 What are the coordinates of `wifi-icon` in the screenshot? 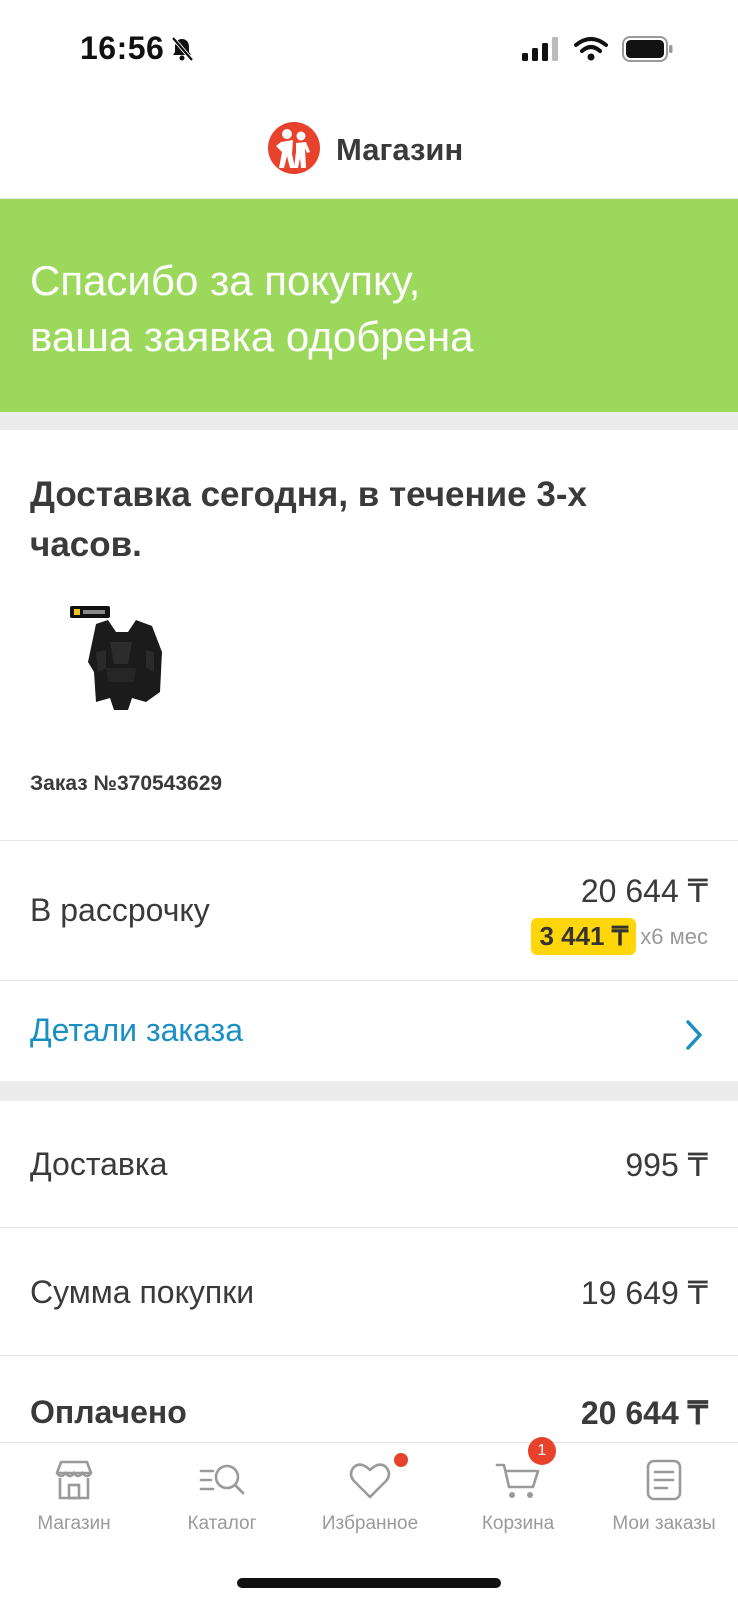 It's located at (591, 51).